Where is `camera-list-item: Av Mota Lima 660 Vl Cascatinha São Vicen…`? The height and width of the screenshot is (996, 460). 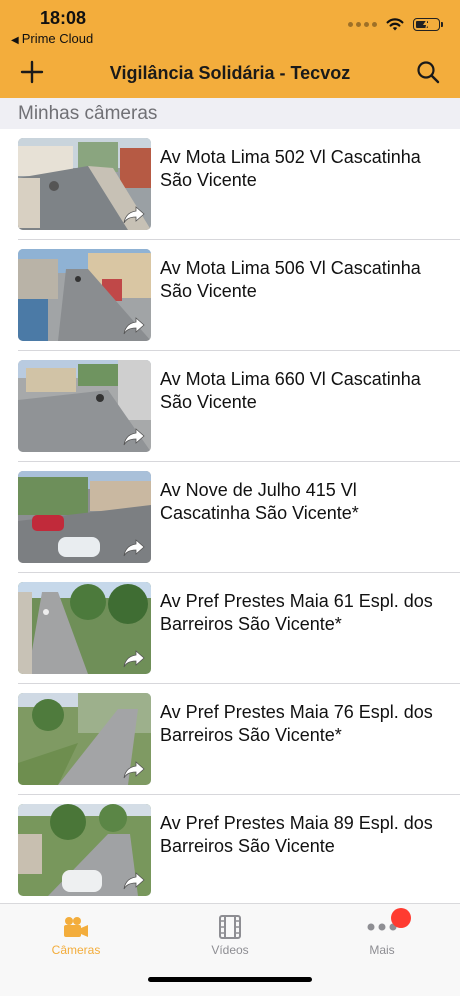
camera-list-item: Av Mota Lima 660 Vl Cascatinha São Vicen… is located at coordinates (230, 406).